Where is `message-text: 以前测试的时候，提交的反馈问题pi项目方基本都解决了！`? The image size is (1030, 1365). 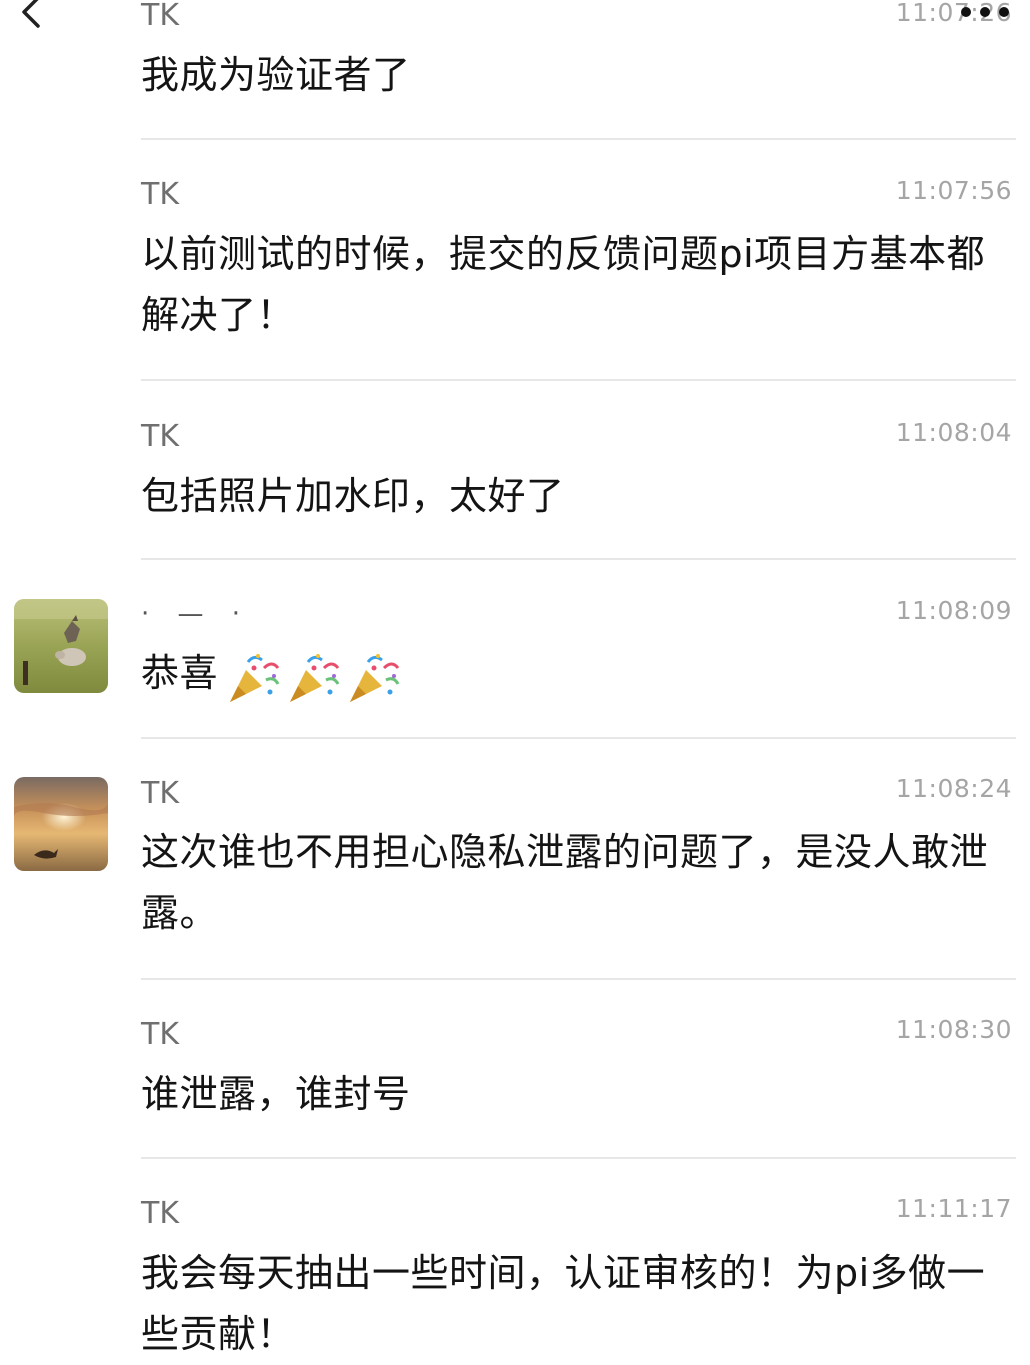
message-text: 以前测试的时候，提交的反馈问题pi项目方基本都解决了！ is located at coordinates (563, 284).